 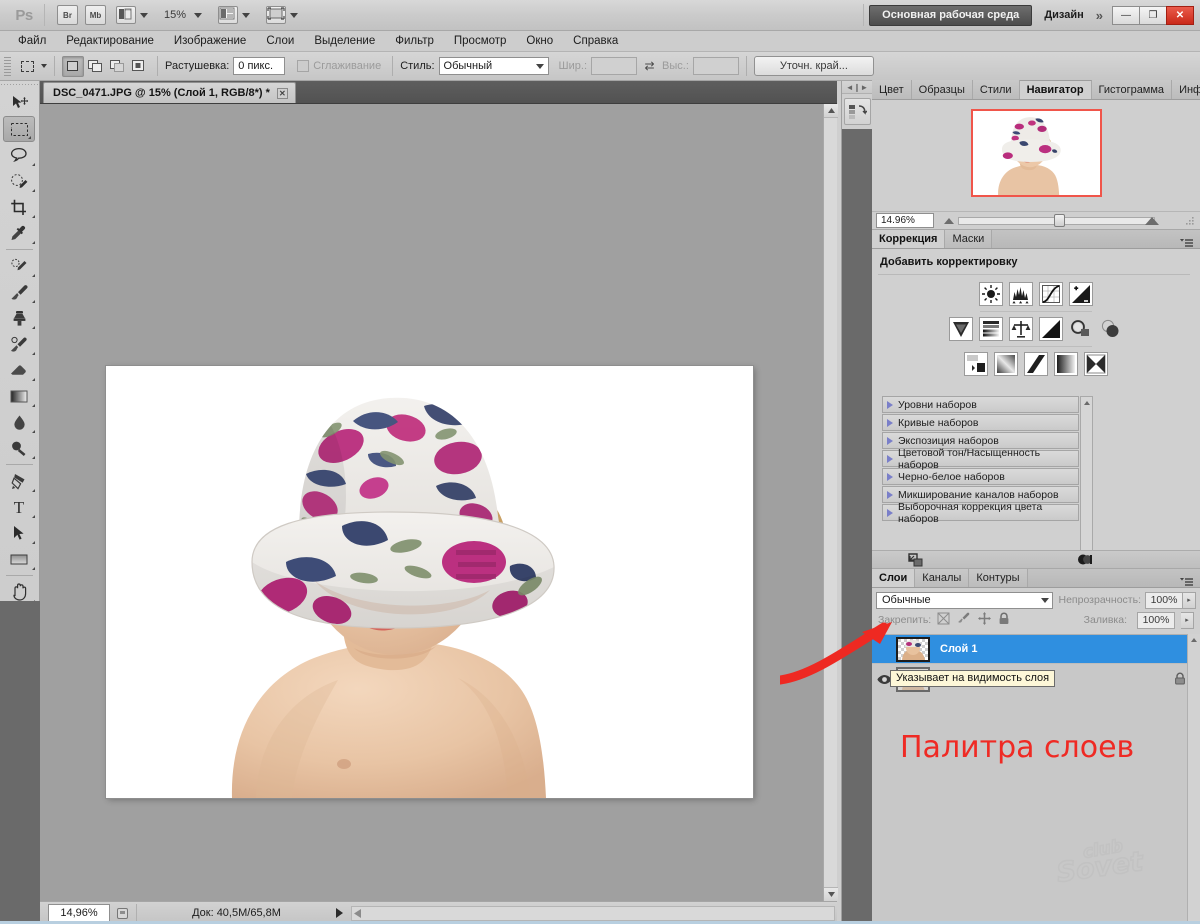 What do you see at coordinates (117, 66) in the screenshot?
I see `subtract-from-selection-button` at bounding box center [117, 66].